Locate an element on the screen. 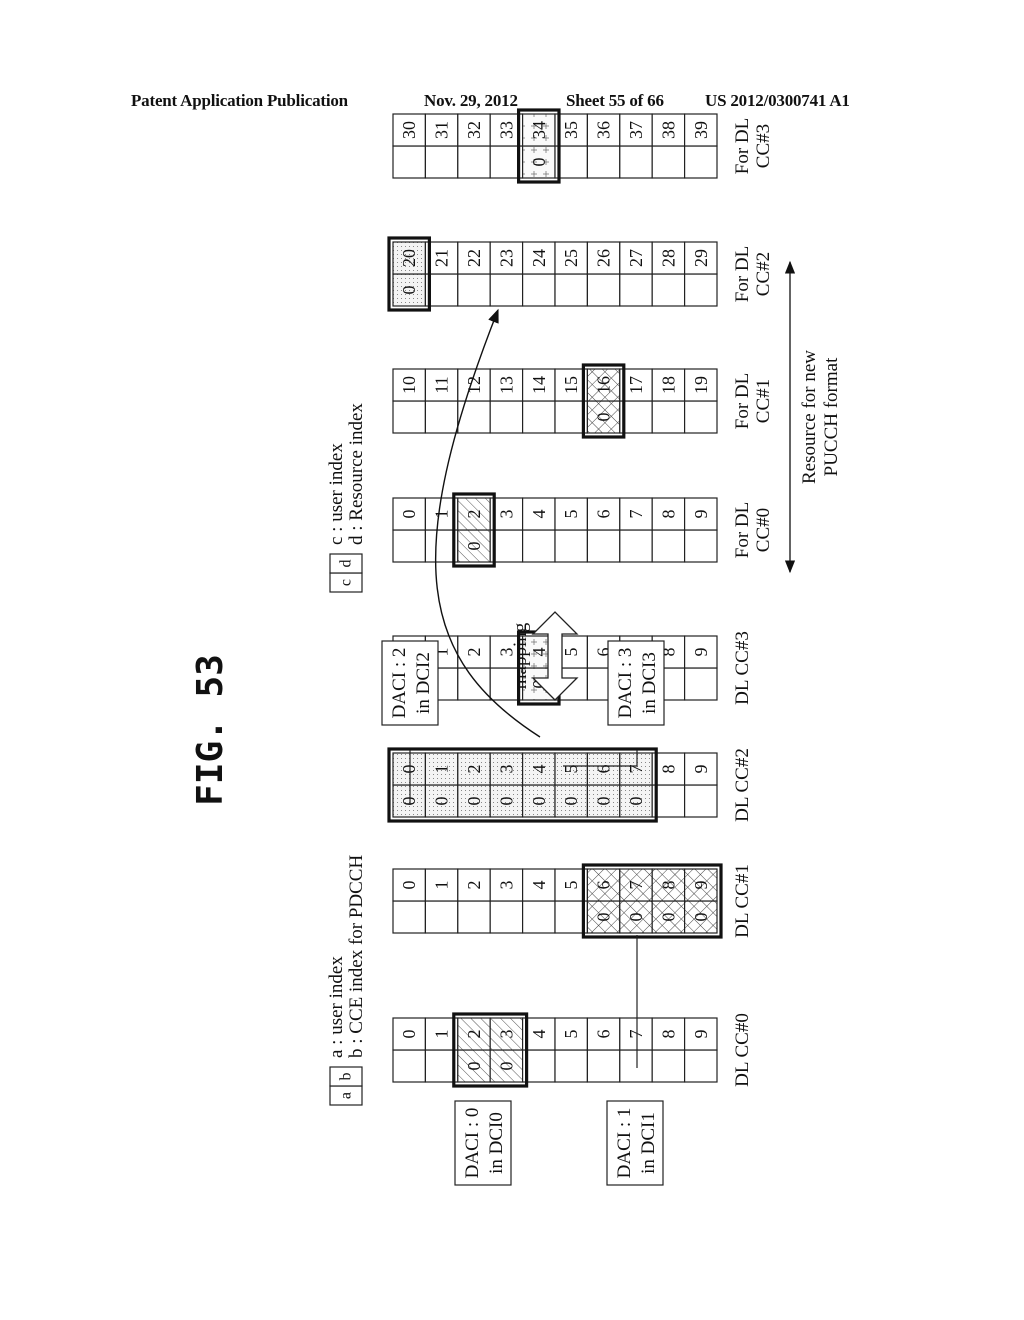  legend-key-a-text: a is located at coordinates (346, 1095).